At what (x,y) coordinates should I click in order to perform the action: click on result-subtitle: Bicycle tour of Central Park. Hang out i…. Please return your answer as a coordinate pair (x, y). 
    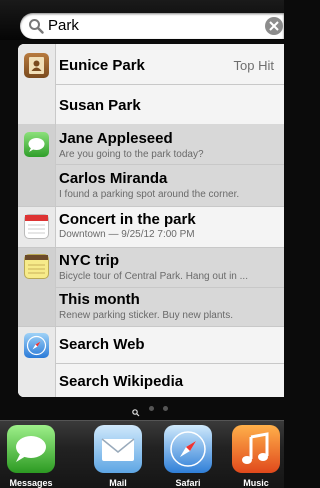
    Looking at the image, I should click on (153, 276).